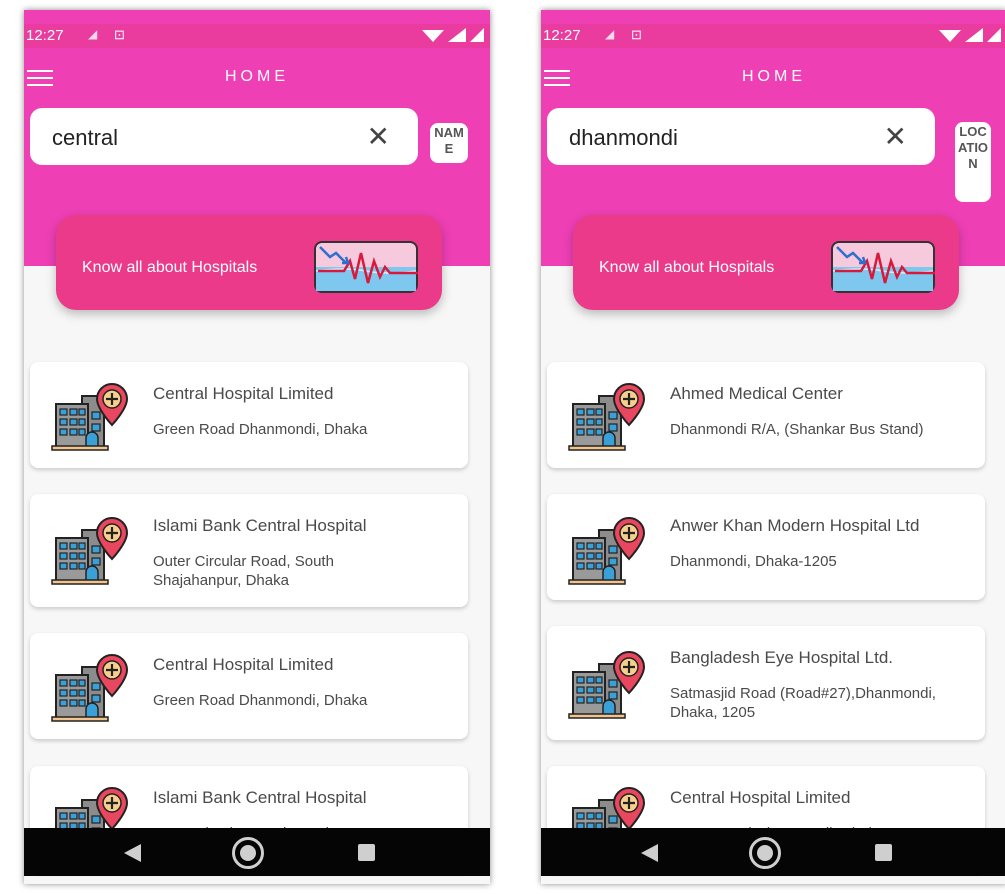 This screenshot has height=894, width=1005. Describe the element at coordinates (795, 525) in the screenshot. I see `hospital-name: Anwer Khan Modern Hospital Ltd` at that location.